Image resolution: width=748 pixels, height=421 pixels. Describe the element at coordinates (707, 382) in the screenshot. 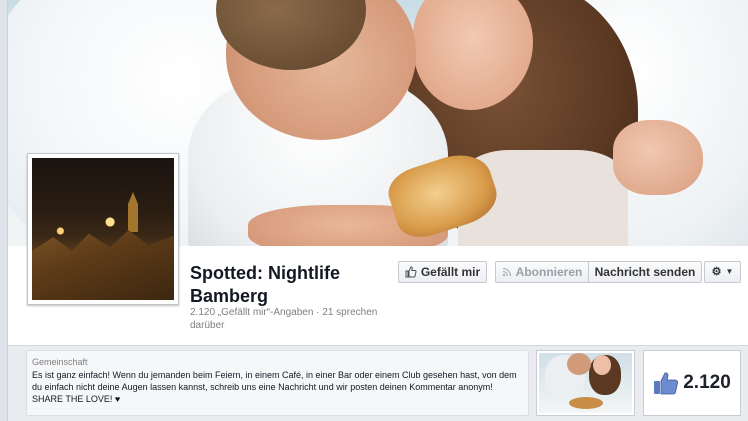

I see `likes-count: 2.120` at that location.